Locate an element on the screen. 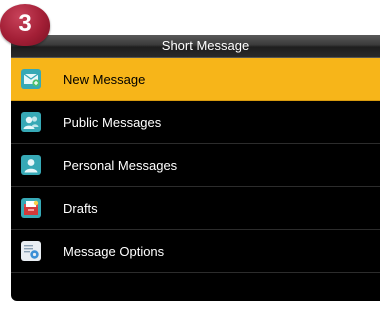 The width and height of the screenshot is (380, 316). menu-item-new-message: New Message is located at coordinates (195, 79).